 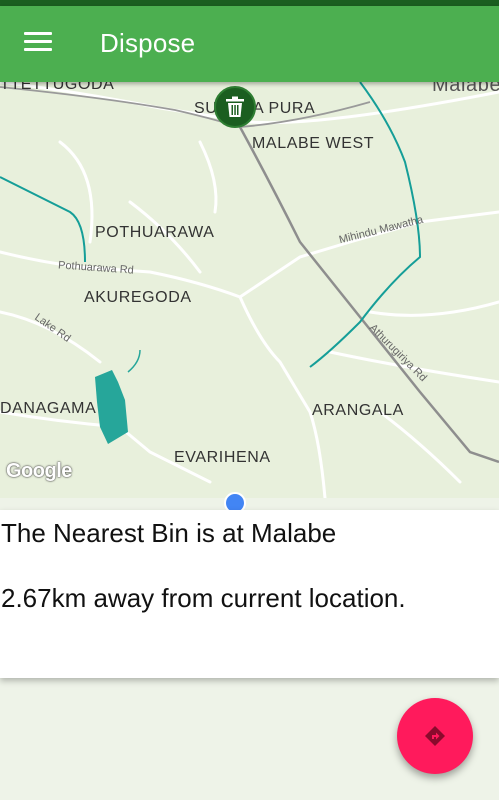 I want to click on directions-button, so click(x=435, y=736).